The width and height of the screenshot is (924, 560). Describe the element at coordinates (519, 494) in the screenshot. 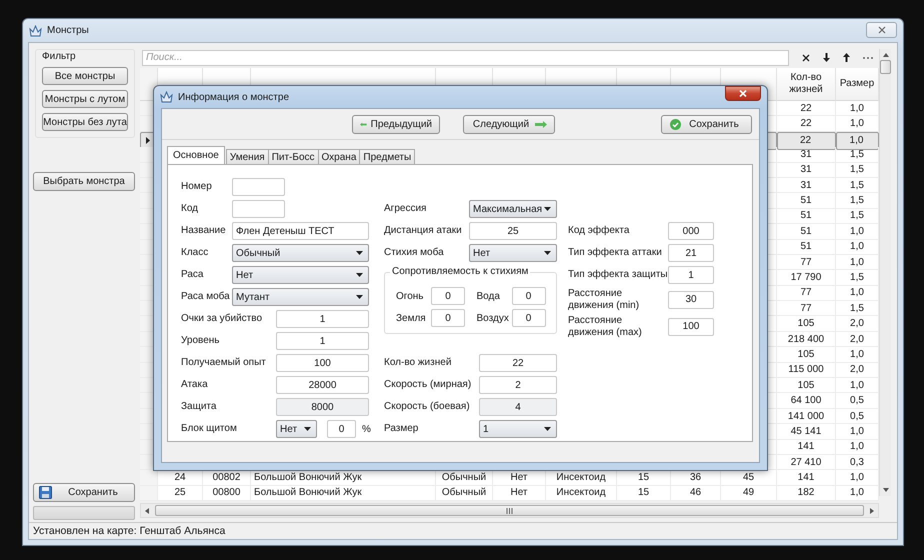

I see `table-cell: Нет` at that location.